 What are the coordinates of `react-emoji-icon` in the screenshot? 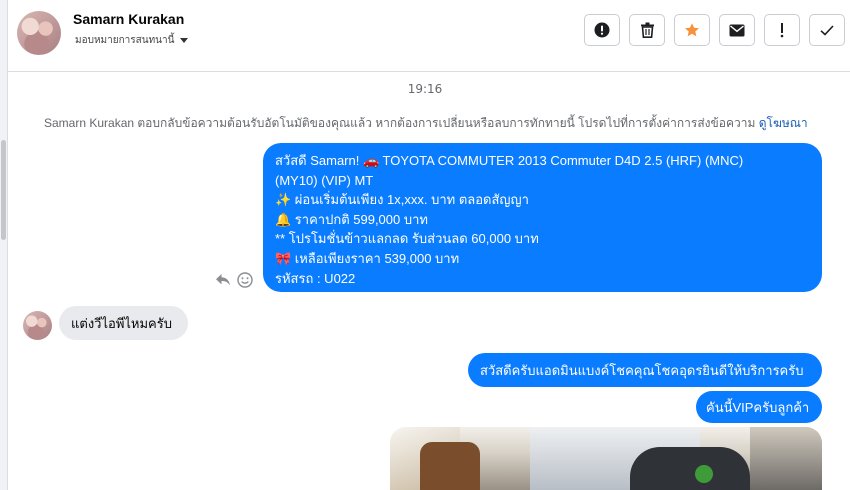 It's located at (245, 280).